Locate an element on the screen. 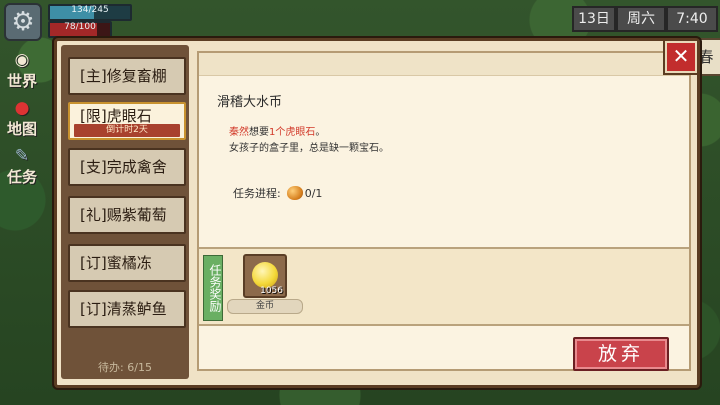  energy-bar: 134/245 is located at coordinates (90, 12).